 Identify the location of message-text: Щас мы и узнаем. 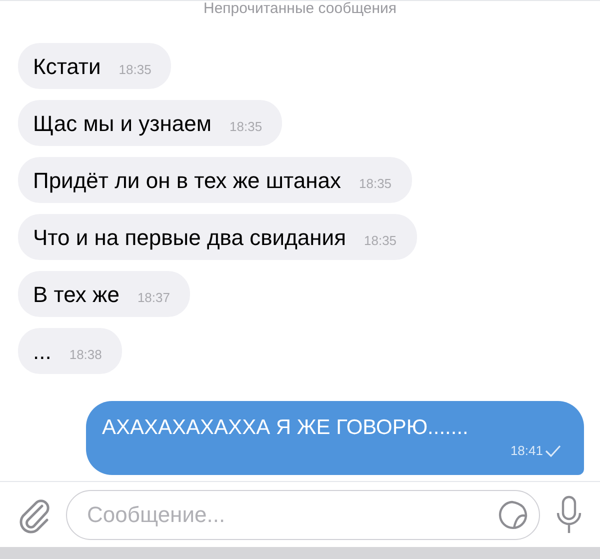
(122, 124).